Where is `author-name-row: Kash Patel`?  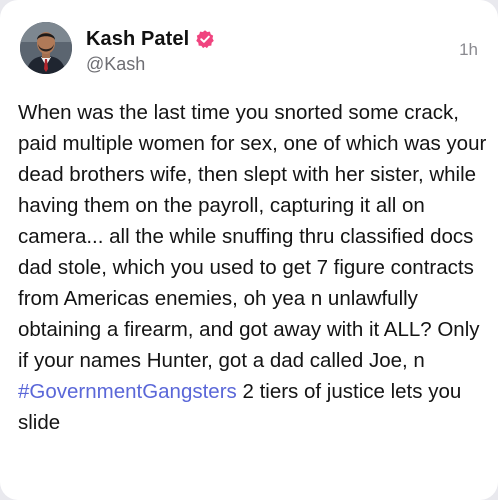 author-name-row: Kash Patel is located at coordinates (150, 39).